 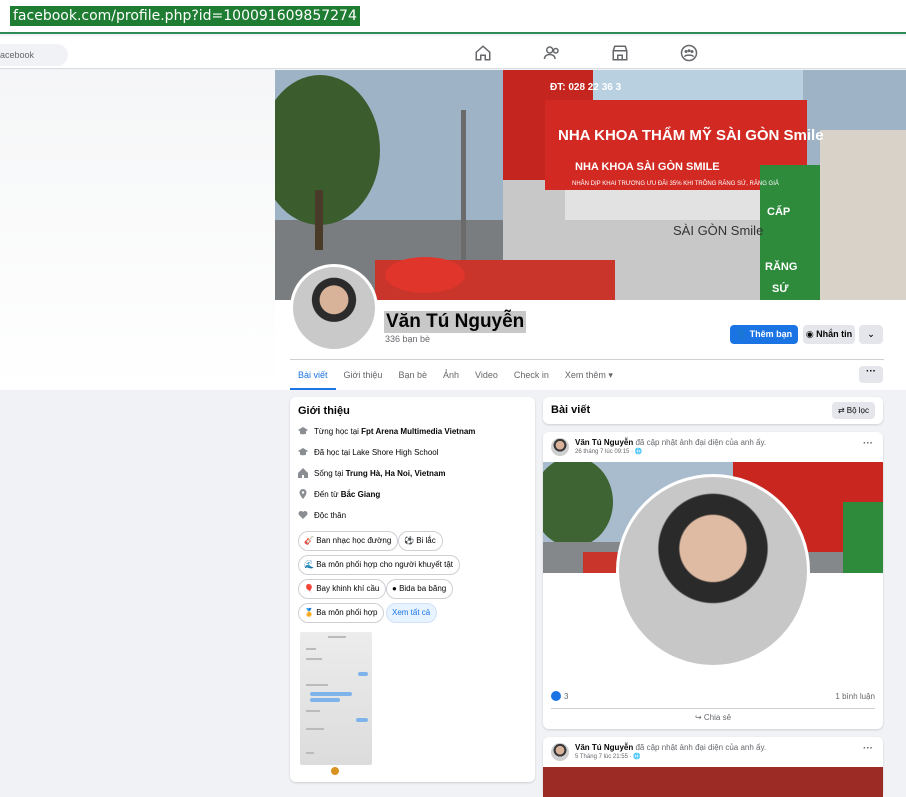 What do you see at coordinates (341, 613) in the screenshot?
I see `hobby-chip: 🏅 Ba môn phối hợp` at bounding box center [341, 613].